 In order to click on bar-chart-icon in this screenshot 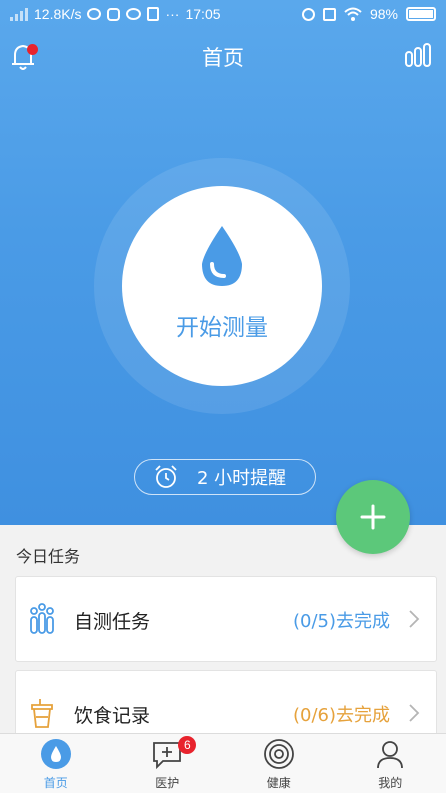, I will do `click(418, 55)`.